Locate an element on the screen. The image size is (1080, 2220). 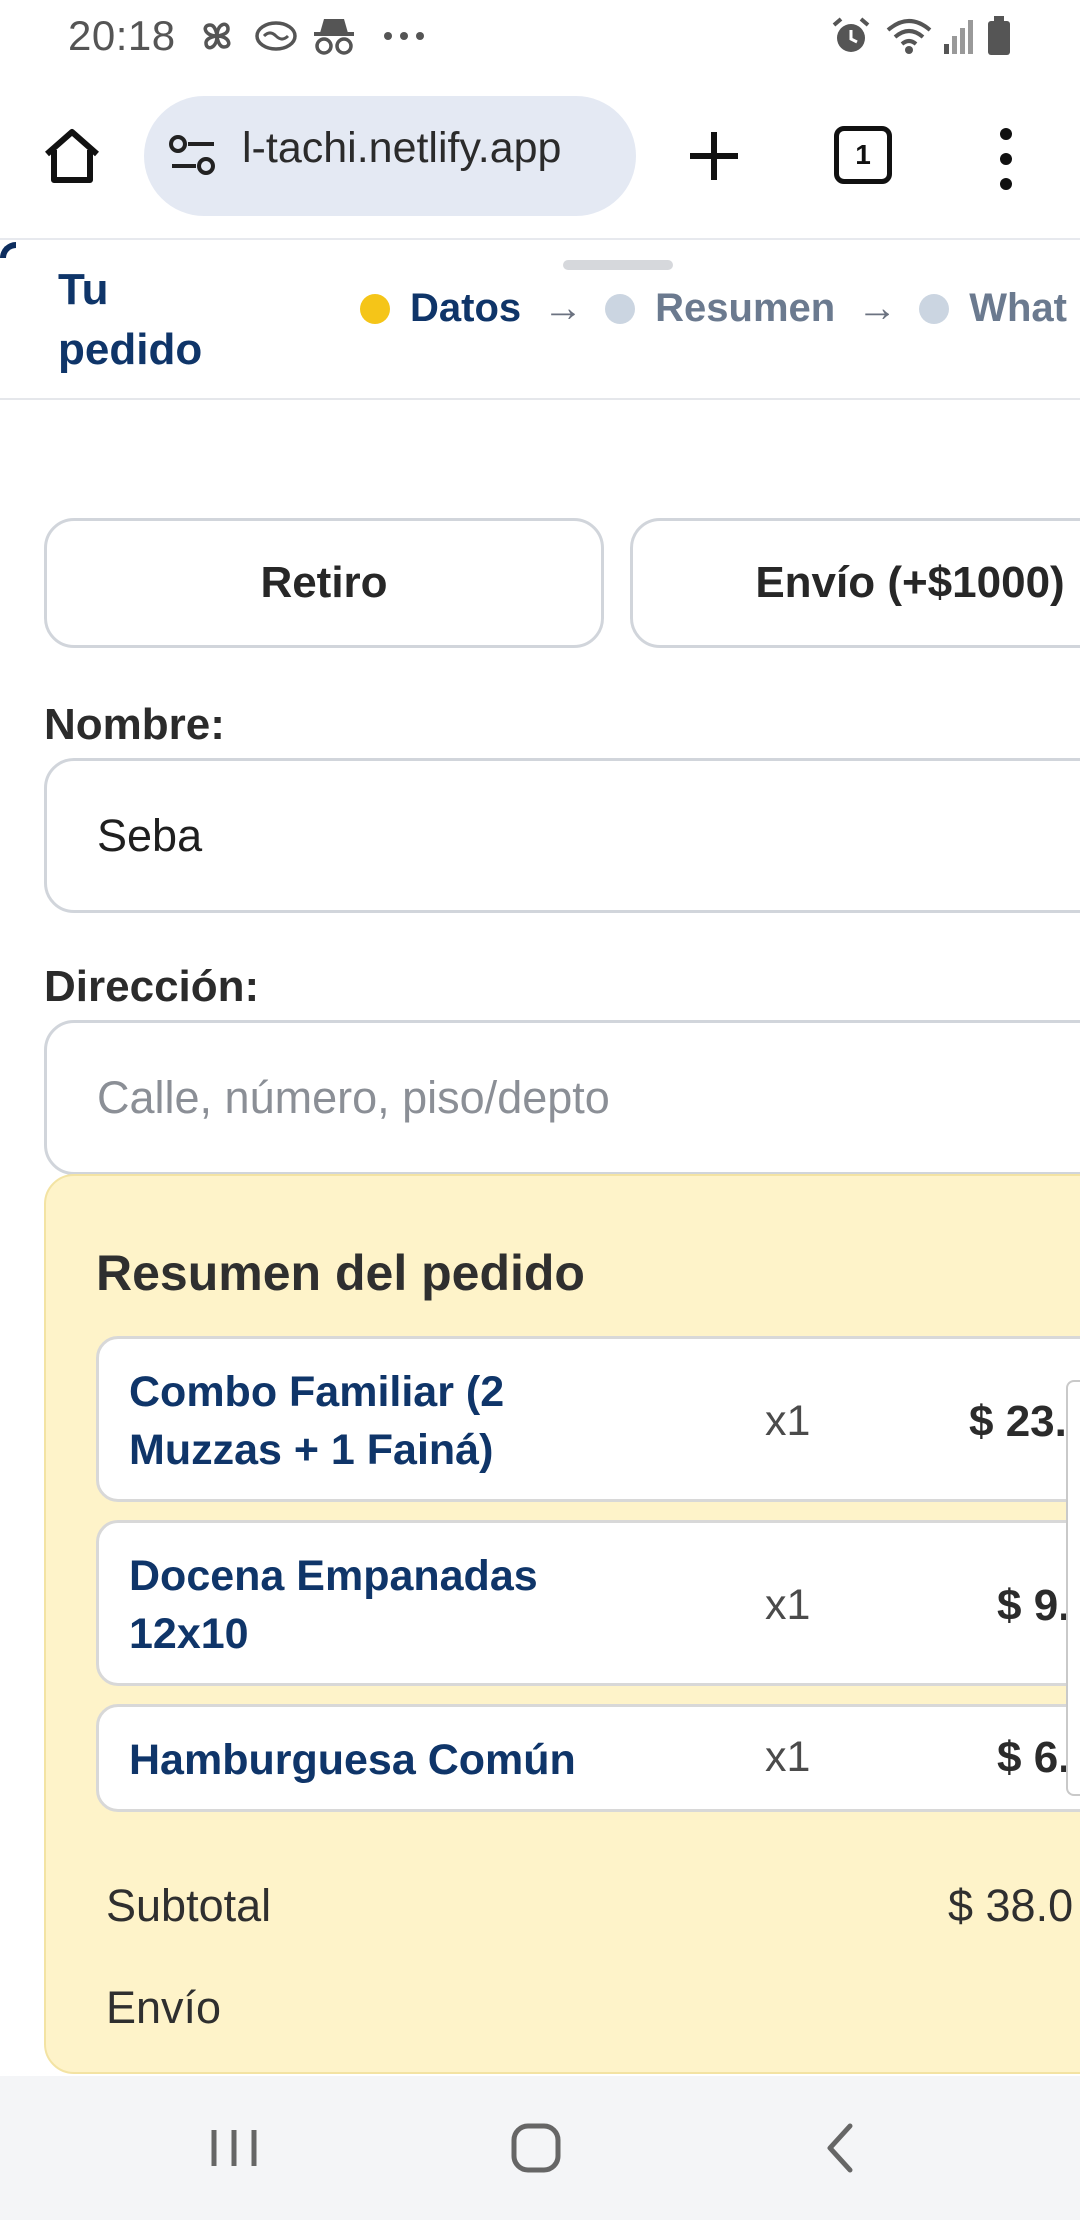
pickup-option-button: Retiro is located at coordinates (324, 583).